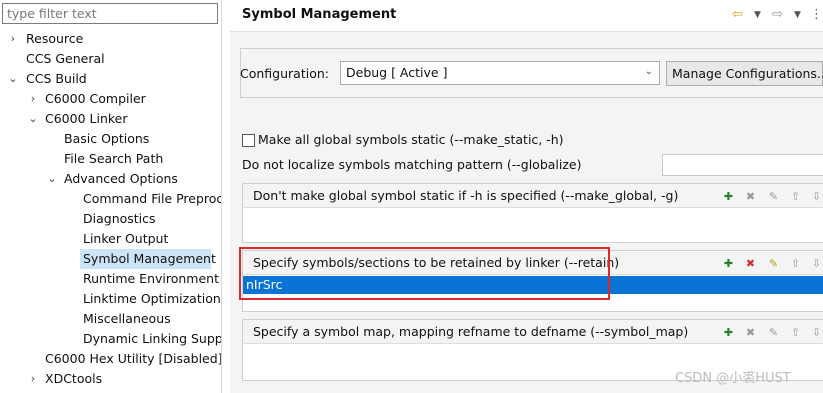  I want to click on tree-item-resource: › Resource, so click(110, 39).